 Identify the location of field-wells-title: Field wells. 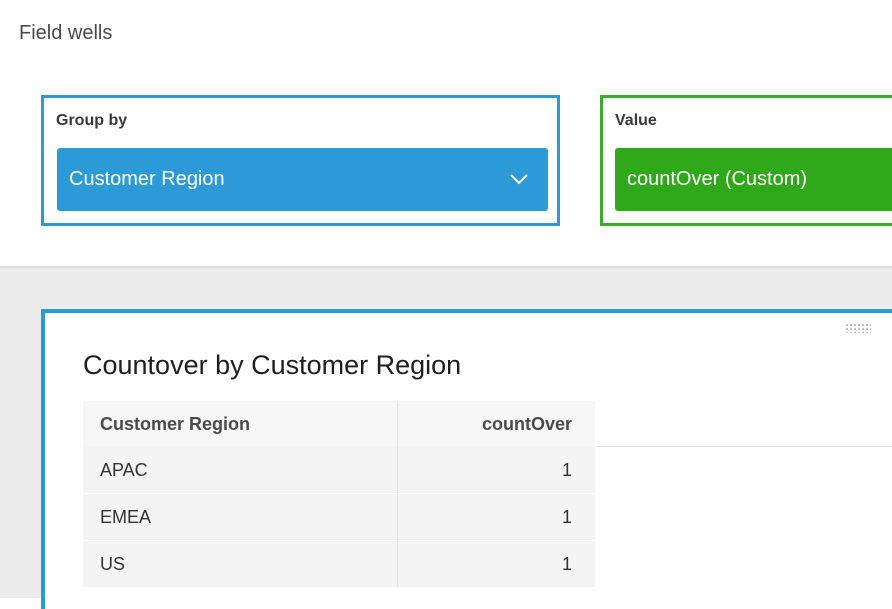
(66, 33).